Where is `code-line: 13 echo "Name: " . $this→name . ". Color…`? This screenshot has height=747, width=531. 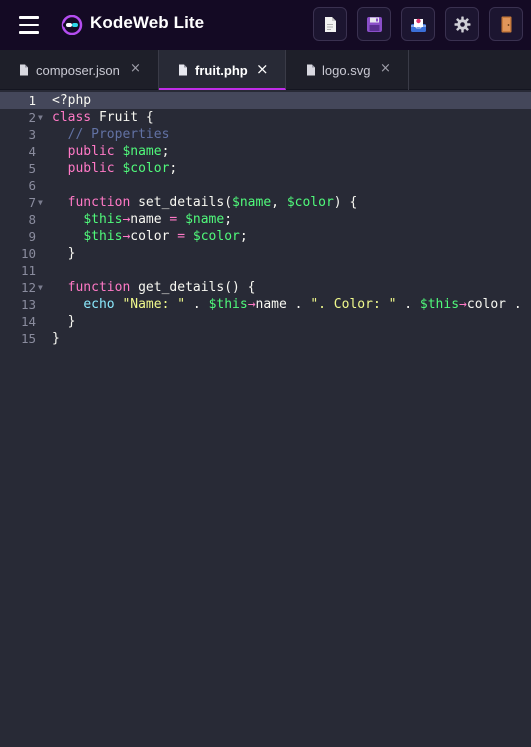
code-line: 13 echo "Name: " . $this→name . ". Color… is located at coordinates (265, 304).